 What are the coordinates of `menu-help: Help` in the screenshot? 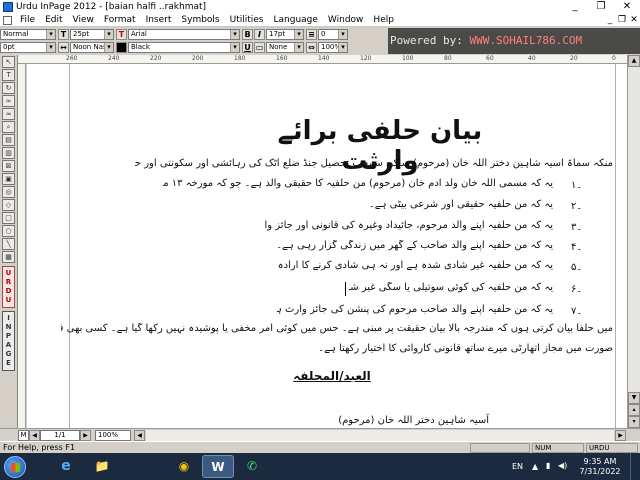 It's located at (383, 20).